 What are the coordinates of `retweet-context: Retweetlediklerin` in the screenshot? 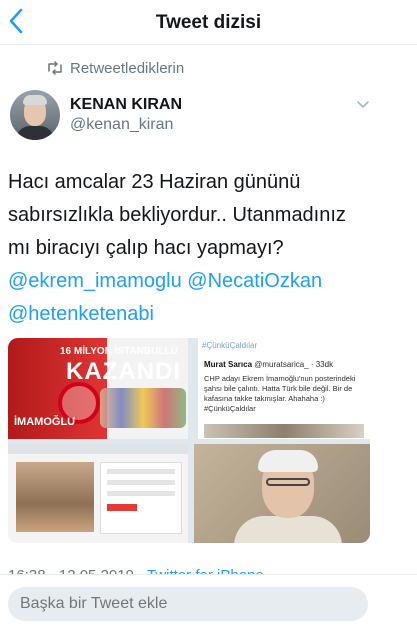 It's located at (115, 68).